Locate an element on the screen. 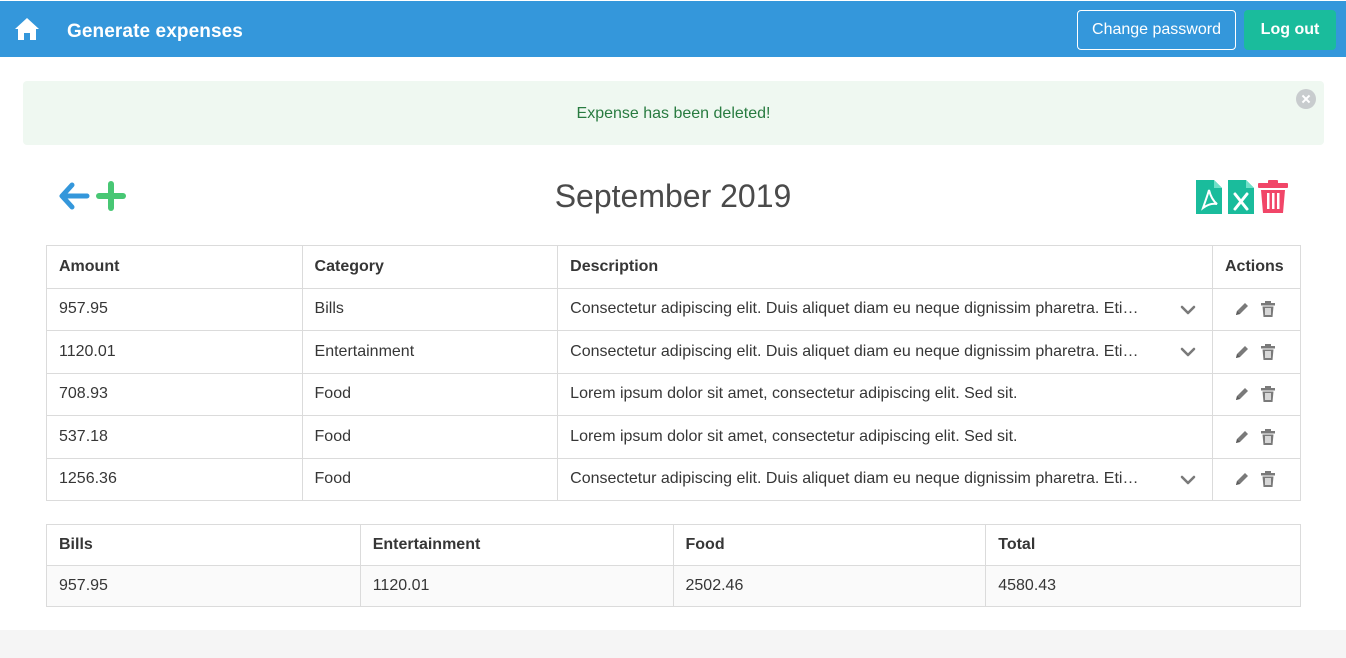  notification-message: Expense has been deleted! is located at coordinates (673, 113).